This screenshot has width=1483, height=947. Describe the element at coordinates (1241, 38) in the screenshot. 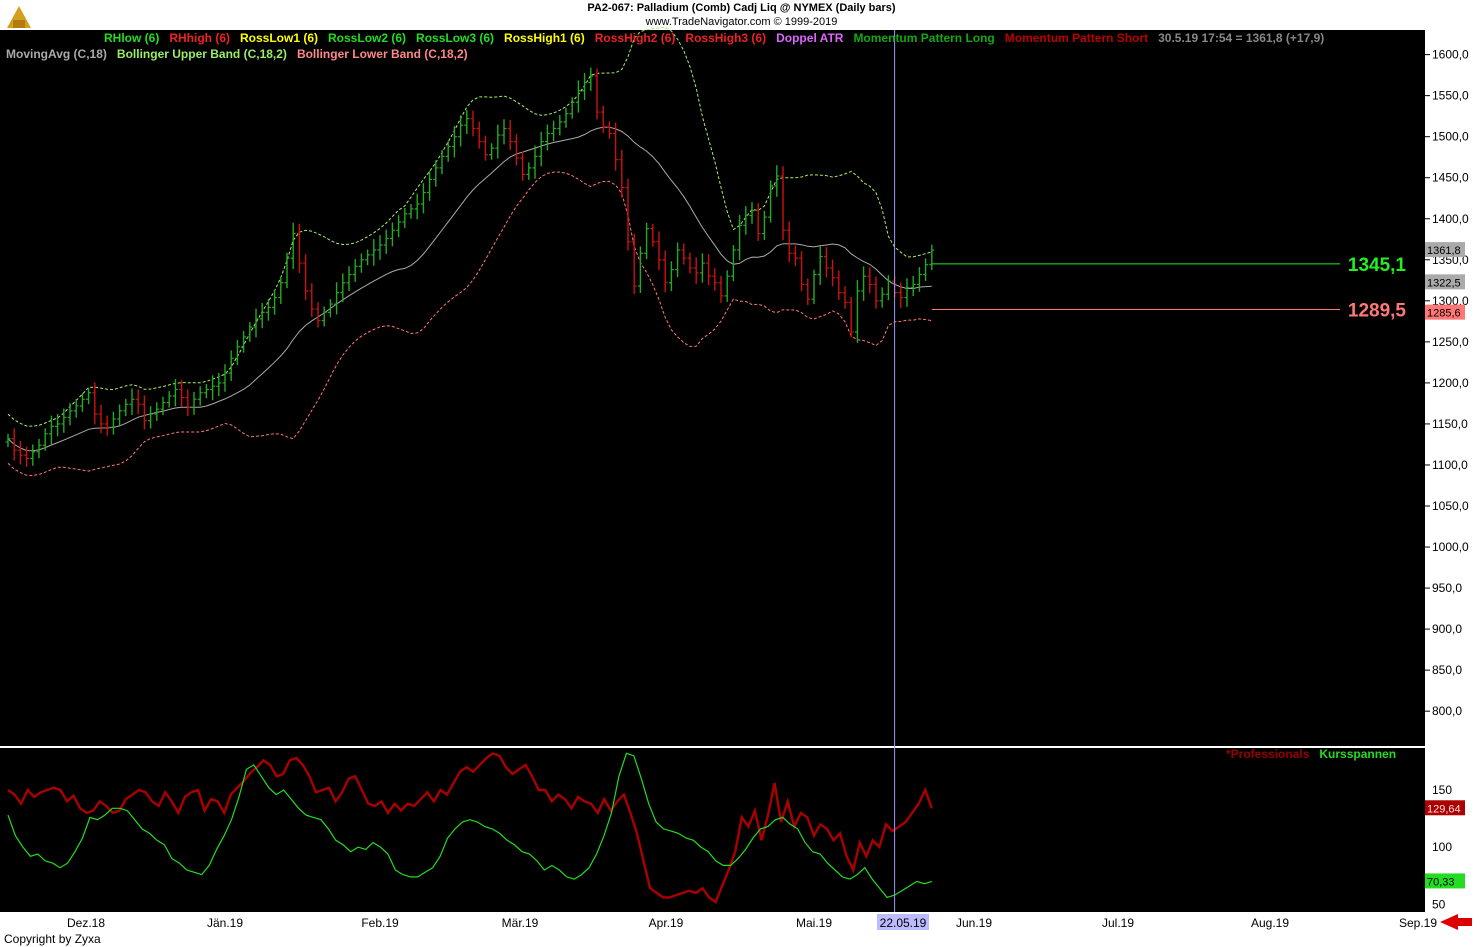

I see `legend-item: 30.5.19 17:54 = 1361,8 (+17,9)` at that location.